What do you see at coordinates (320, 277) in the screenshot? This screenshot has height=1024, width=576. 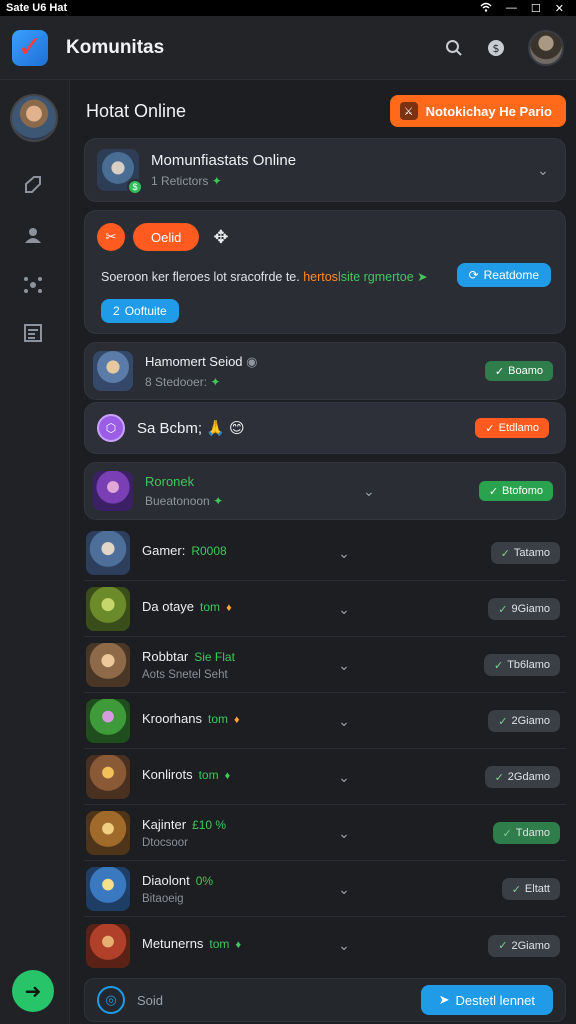 I see `promo-text-highlight: hertos` at bounding box center [320, 277].